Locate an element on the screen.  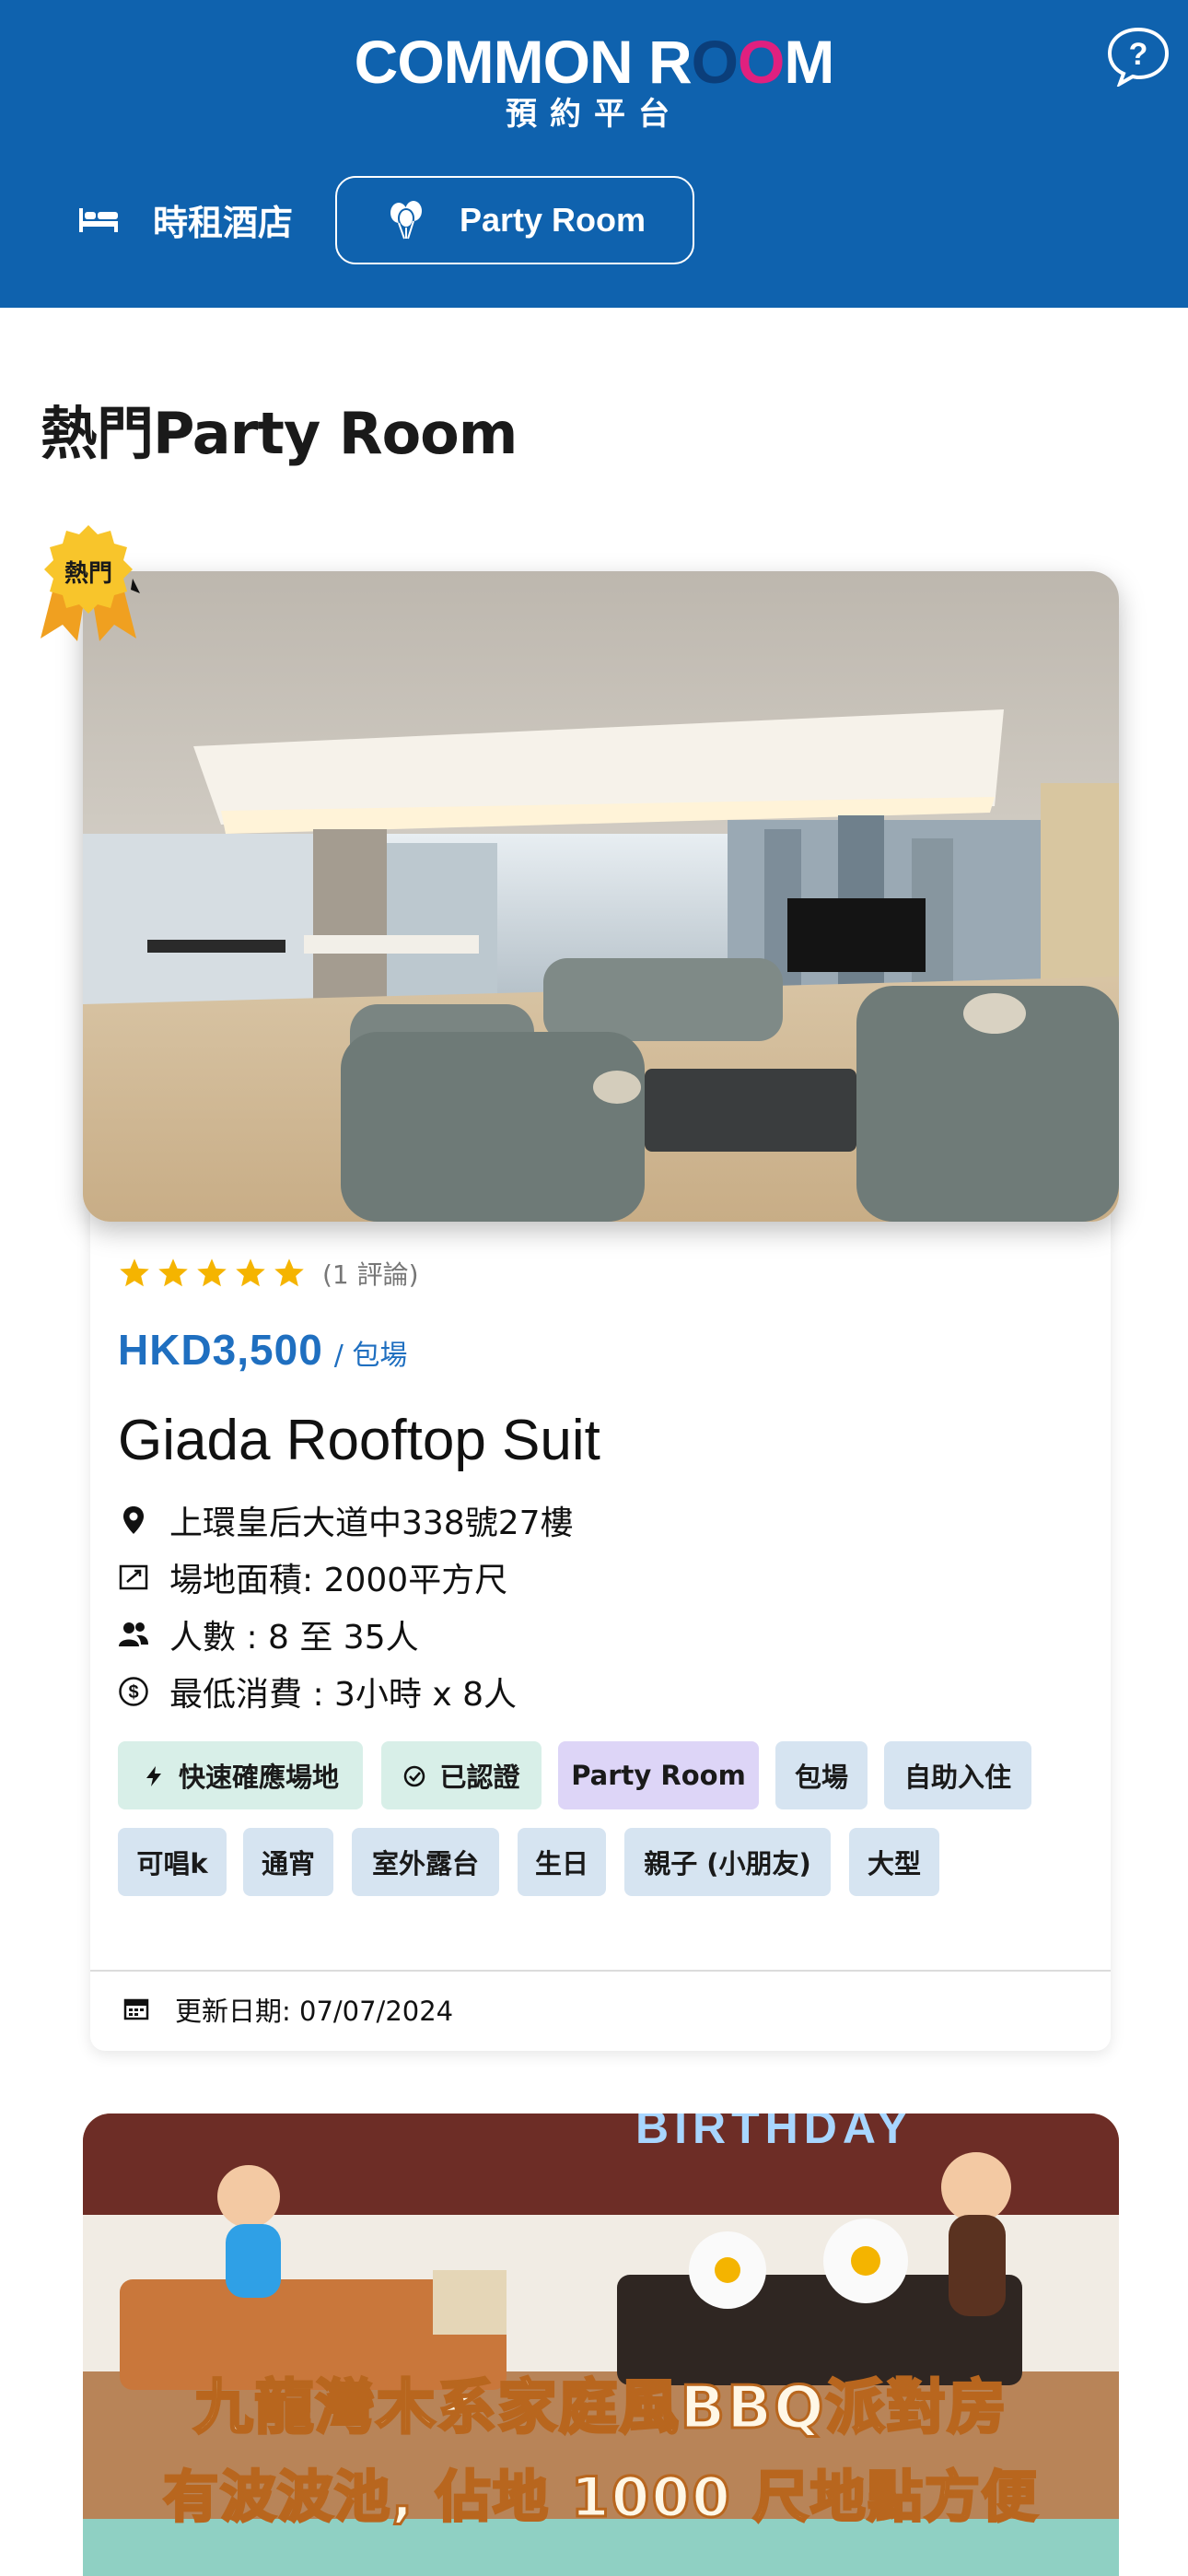
tab-label: Party Room is located at coordinates (552, 220).